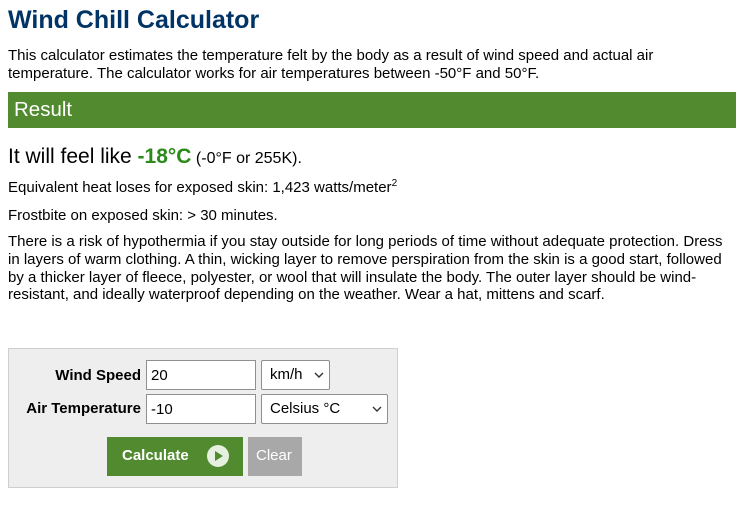 The height and width of the screenshot is (505, 745). Describe the element at coordinates (155, 455) in the screenshot. I see `calculate-button-label: Calculate` at that location.